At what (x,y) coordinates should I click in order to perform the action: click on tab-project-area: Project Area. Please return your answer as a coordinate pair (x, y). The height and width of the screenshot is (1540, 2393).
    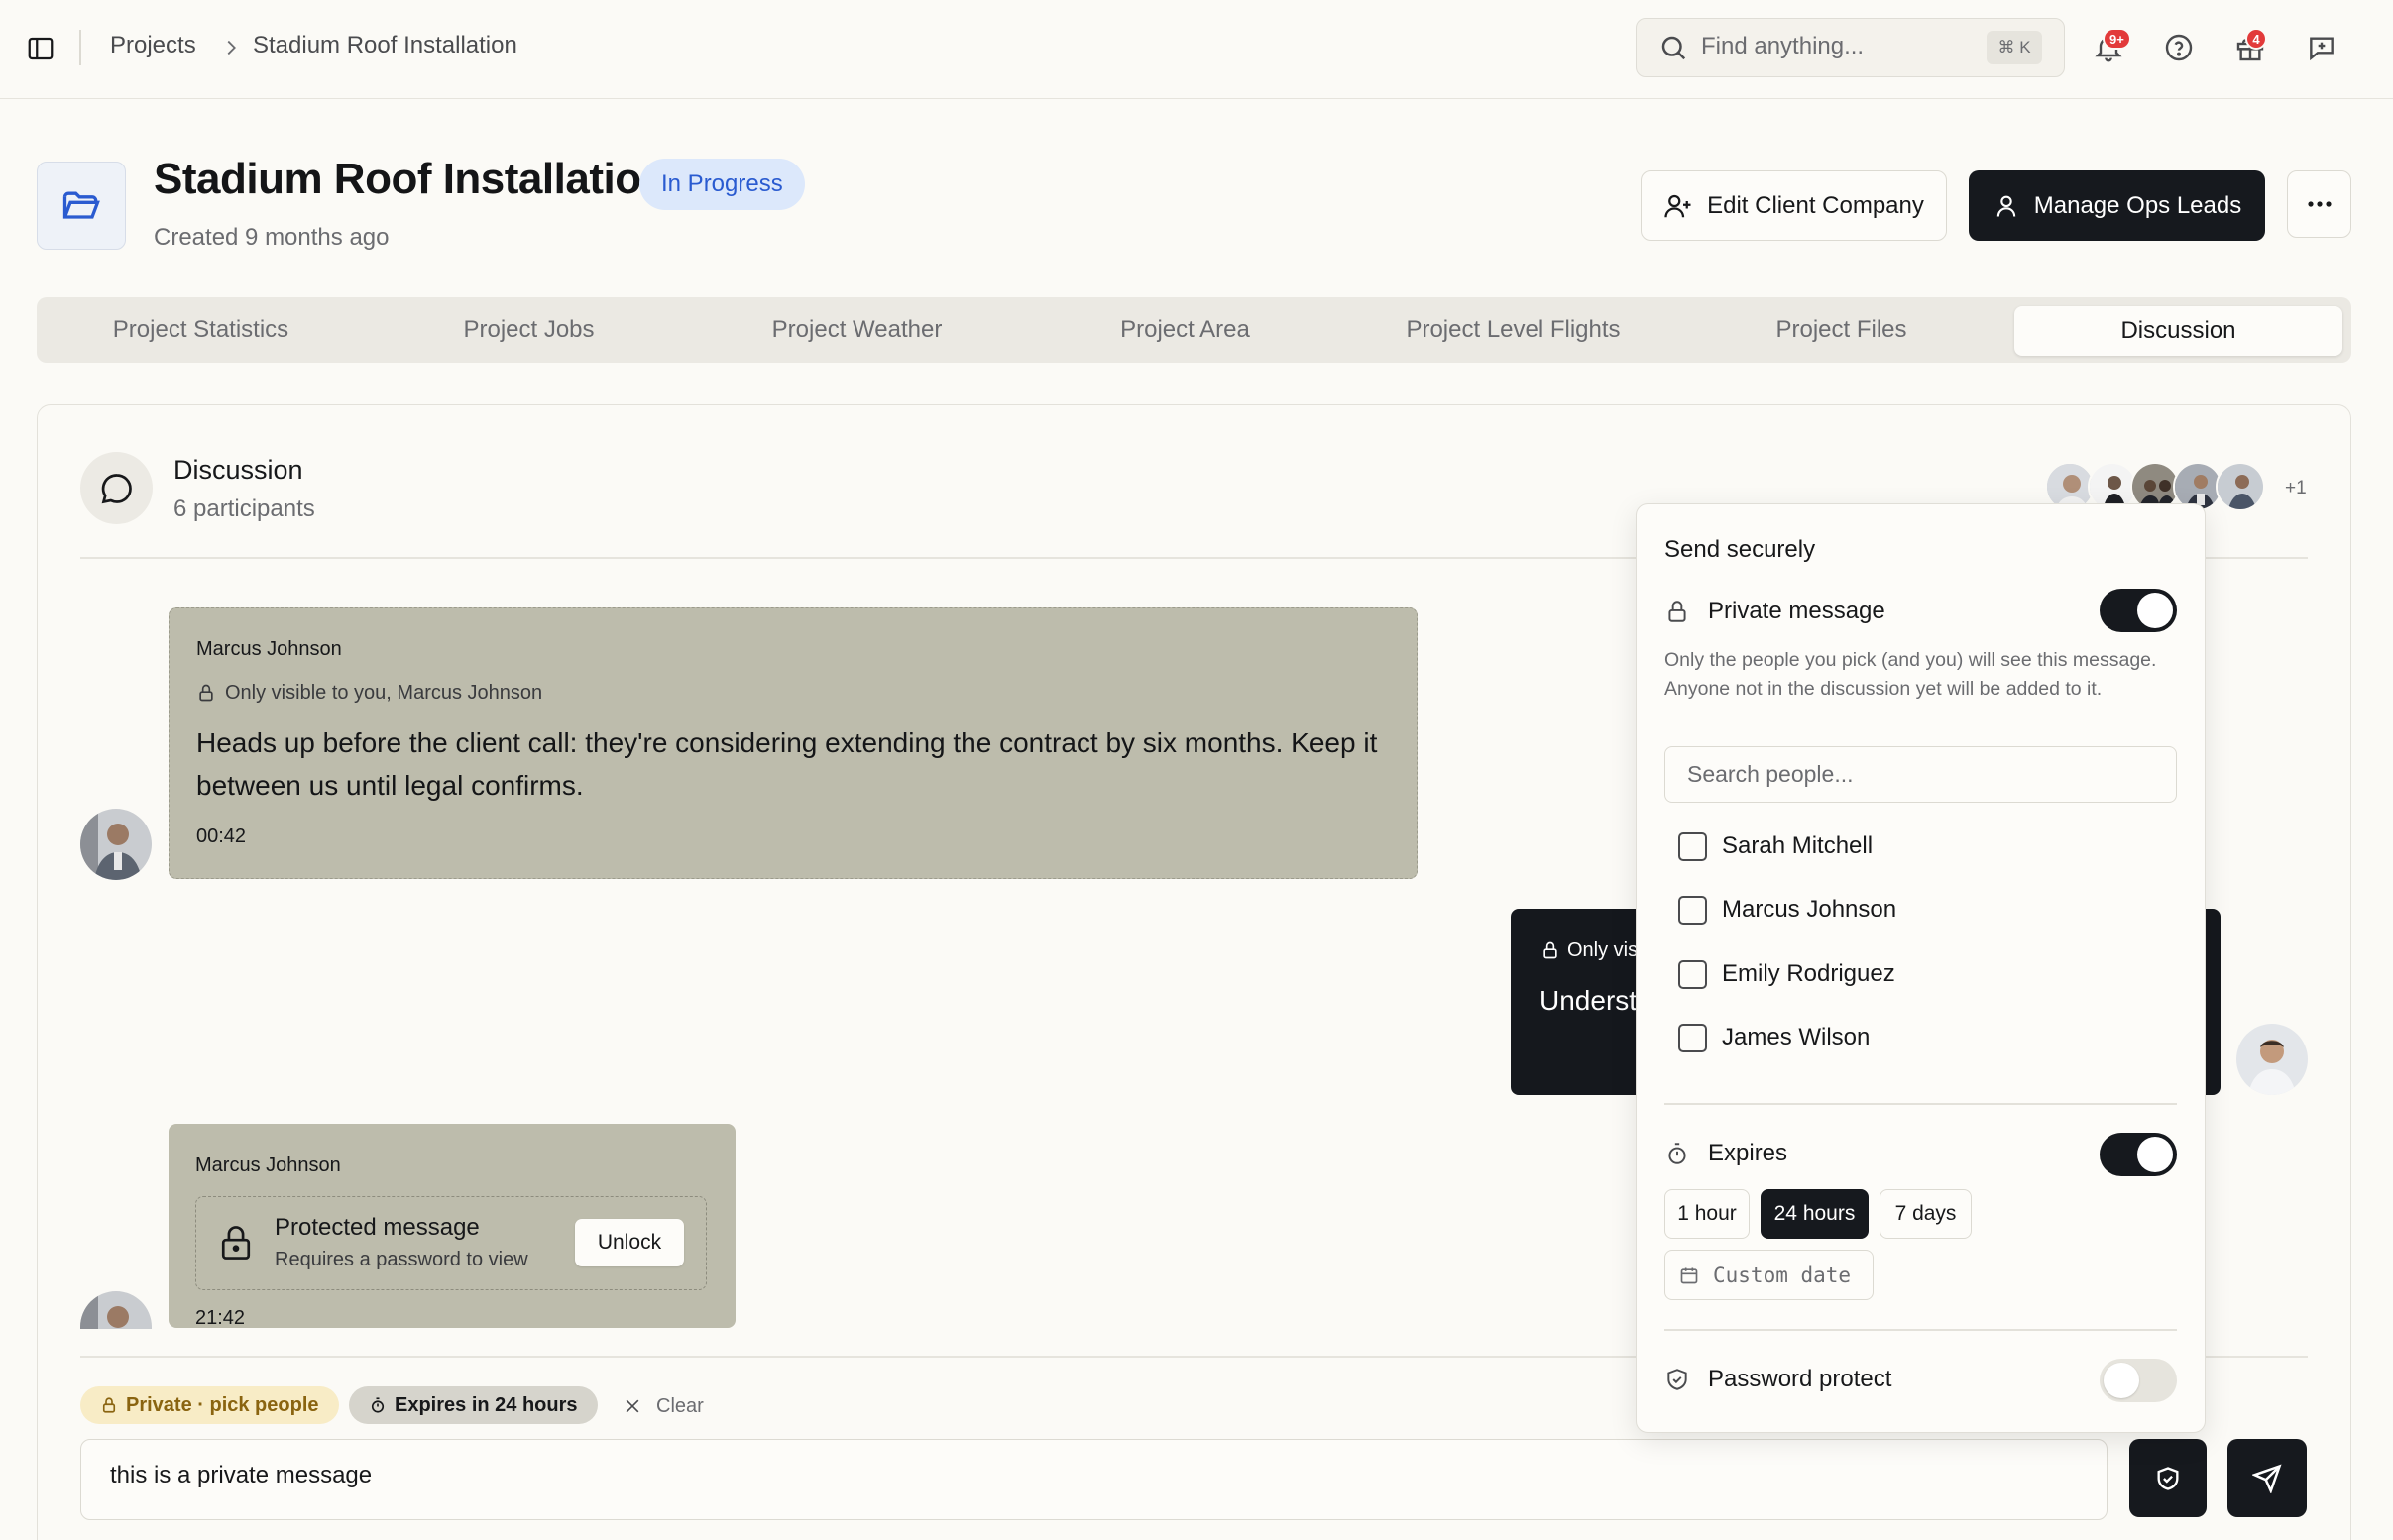
    Looking at the image, I should click on (1185, 330).